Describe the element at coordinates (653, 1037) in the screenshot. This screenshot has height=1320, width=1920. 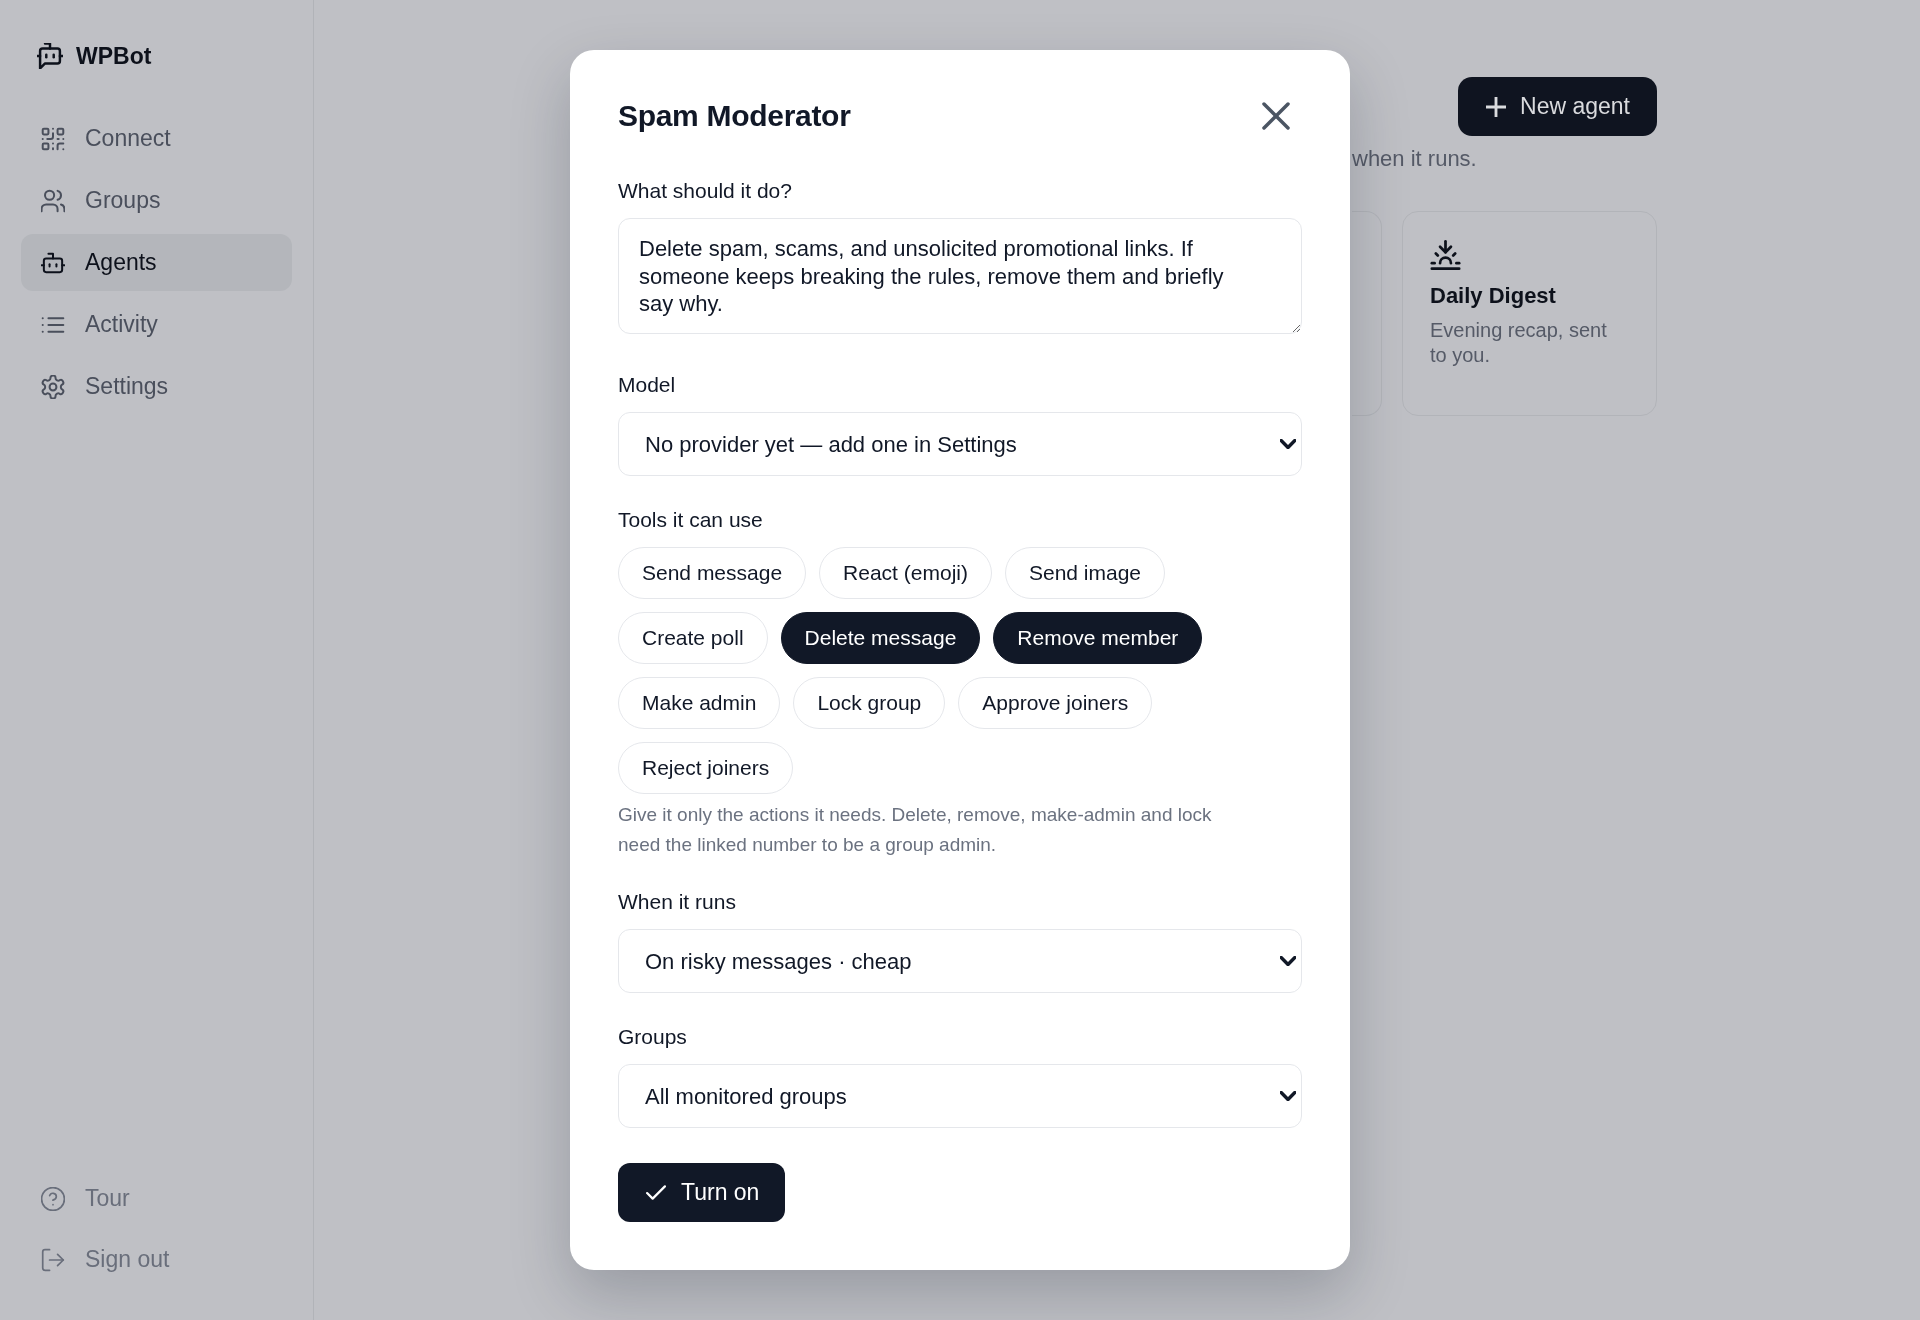
I see `field-label: Groups` at that location.